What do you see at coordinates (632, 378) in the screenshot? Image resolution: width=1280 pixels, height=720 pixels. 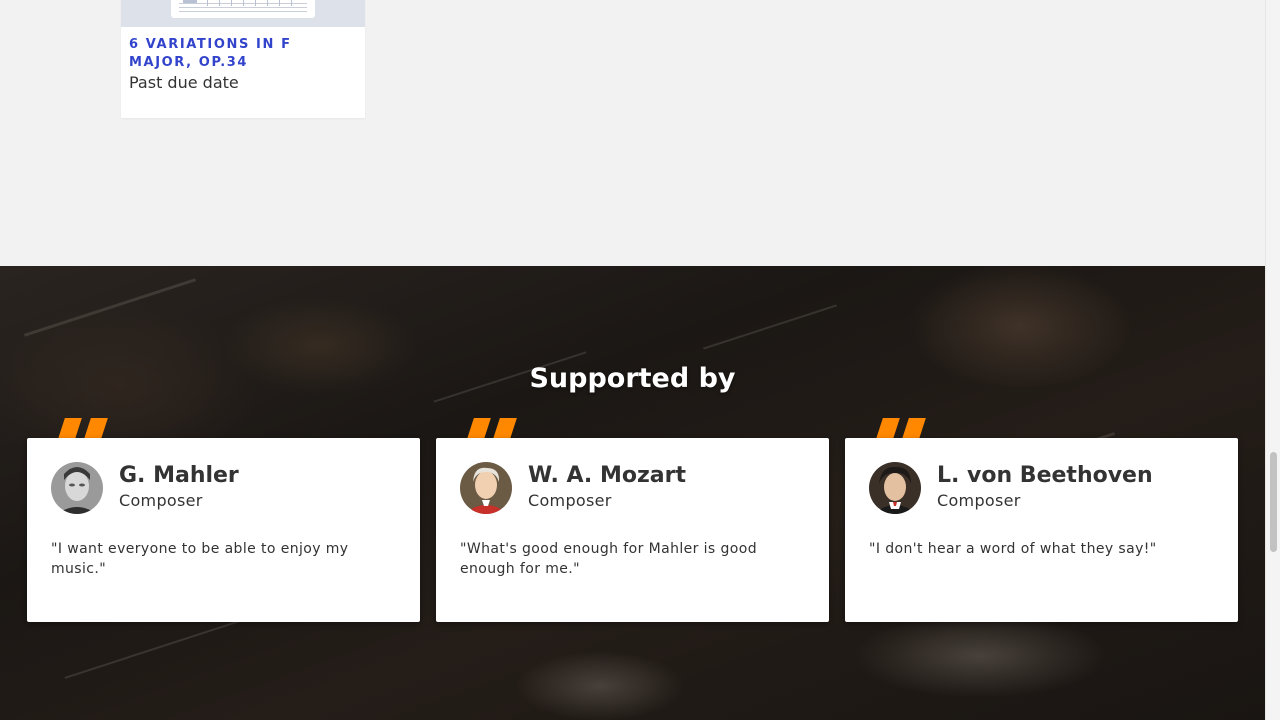 I see `section-heading: Supported by` at bounding box center [632, 378].